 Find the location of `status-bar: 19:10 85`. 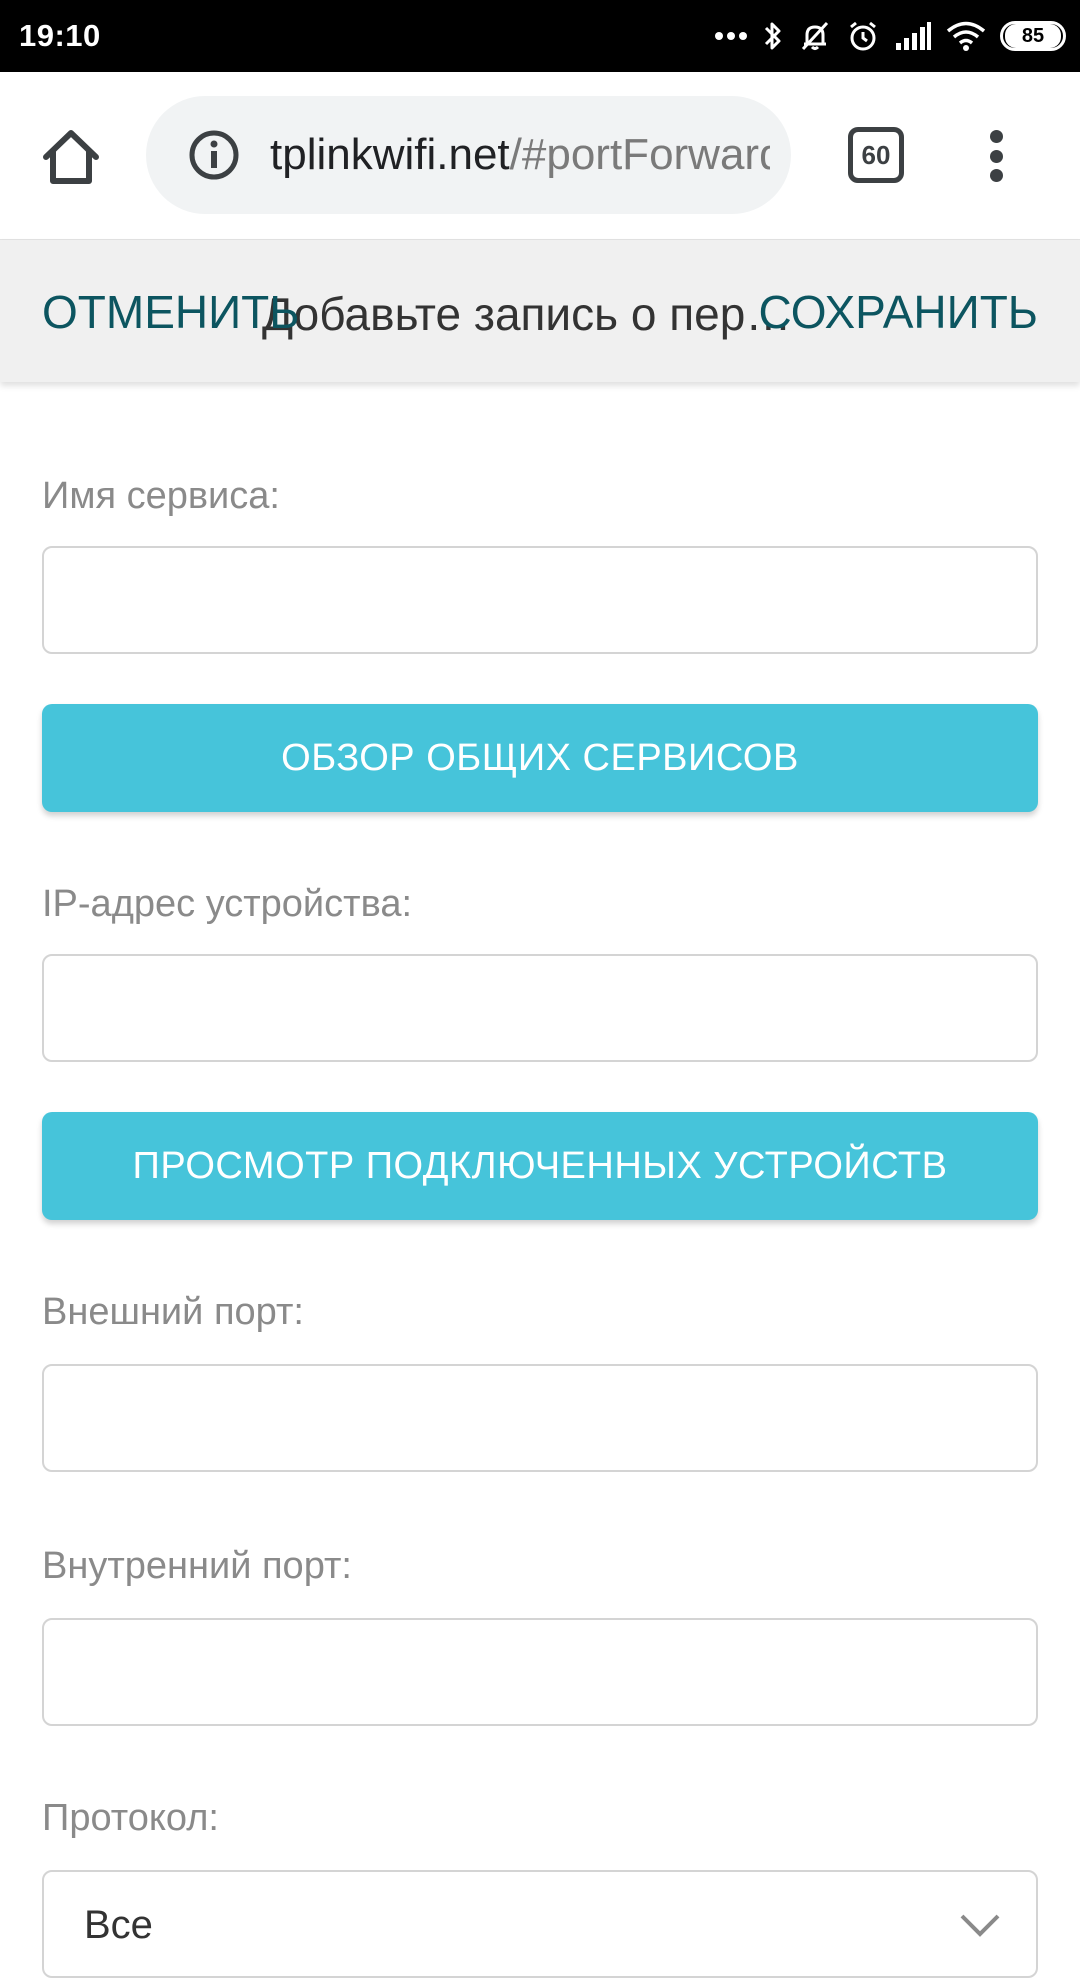

status-bar: 19:10 85 is located at coordinates (540, 36).